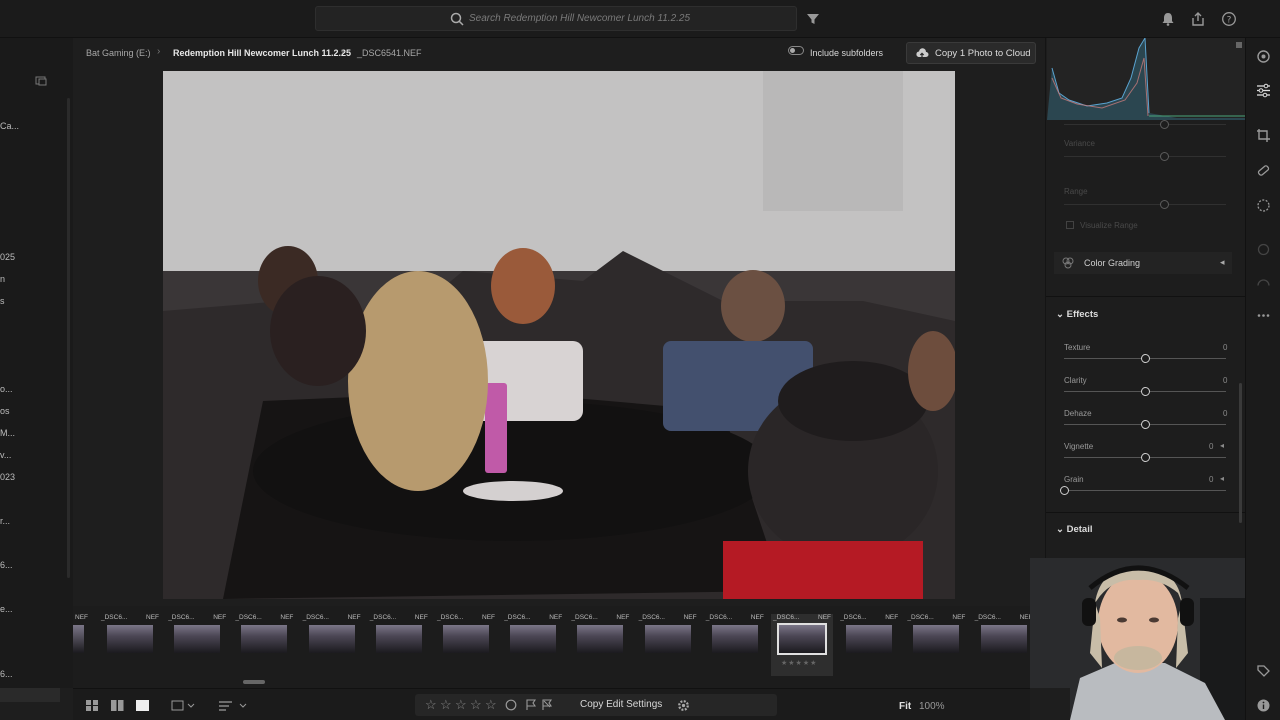 The image size is (1280, 720). Describe the element at coordinates (1229, 19) in the screenshot. I see `help-icon: ?` at that location.